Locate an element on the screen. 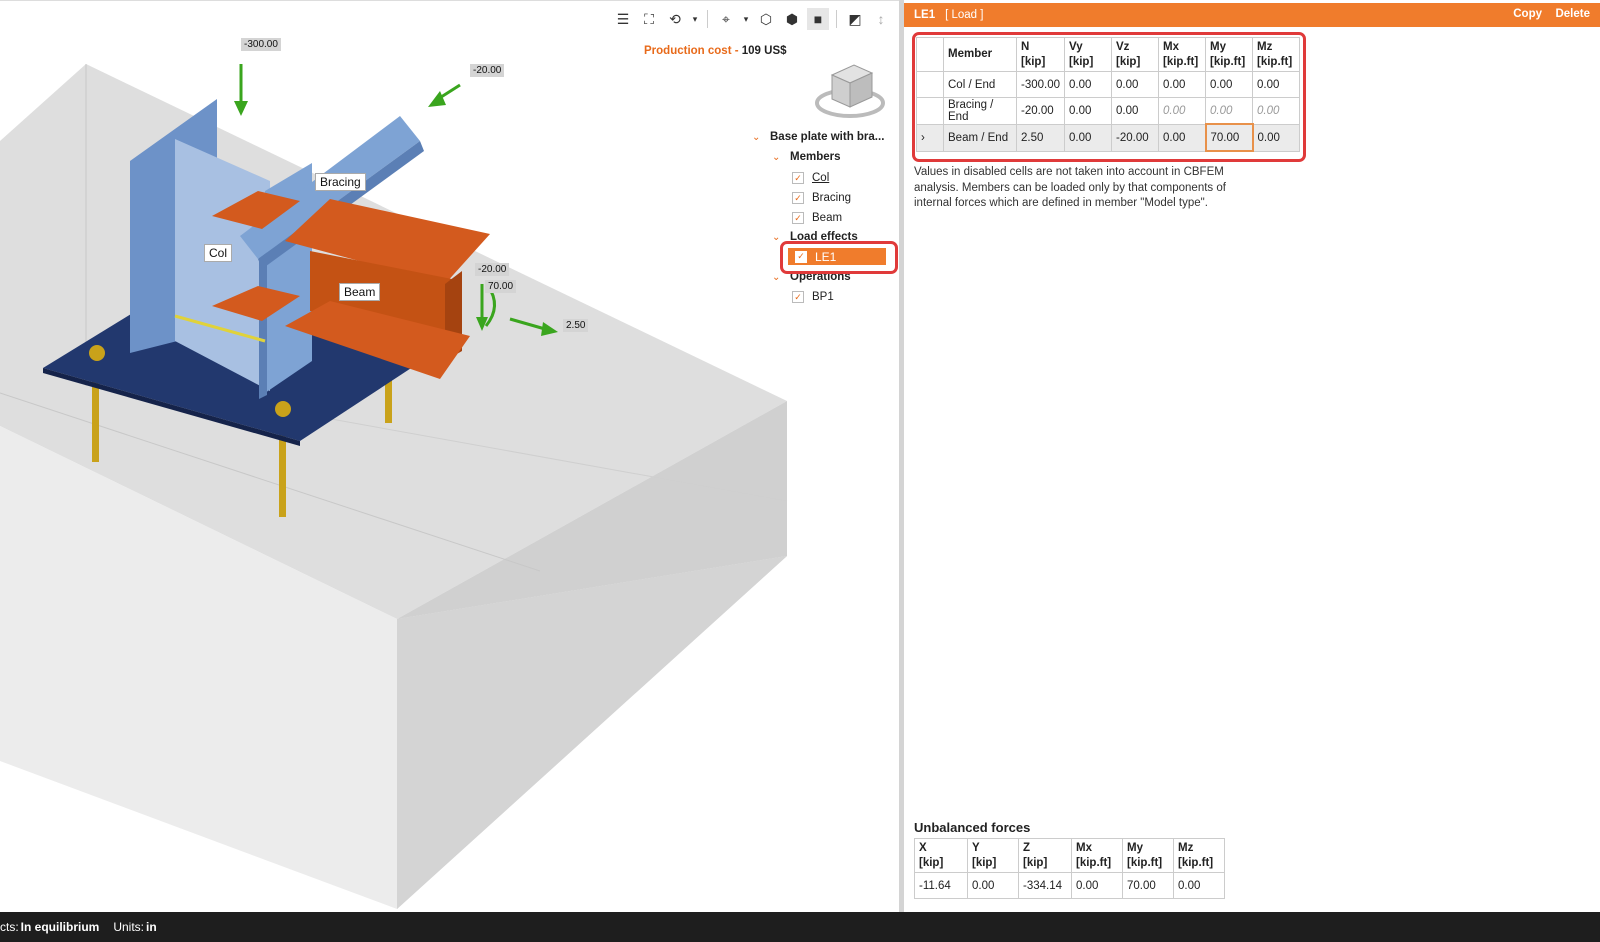  status-effects-label: cts: is located at coordinates (9, 927).